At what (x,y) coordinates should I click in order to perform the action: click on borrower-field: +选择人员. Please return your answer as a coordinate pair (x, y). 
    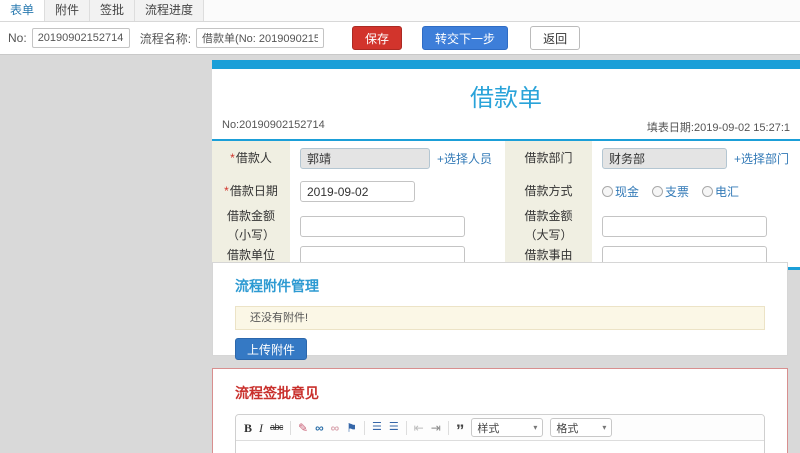
    Looking at the image, I should click on (397, 158).